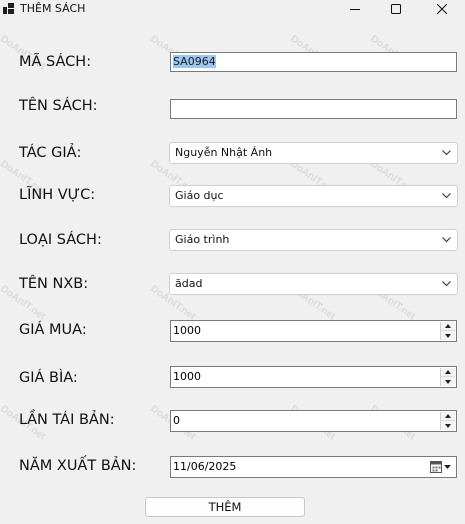  What do you see at coordinates (189, 283) in the screenshot?
I see `ten-nxb-value: ădad` at bounding box center [189, 283].